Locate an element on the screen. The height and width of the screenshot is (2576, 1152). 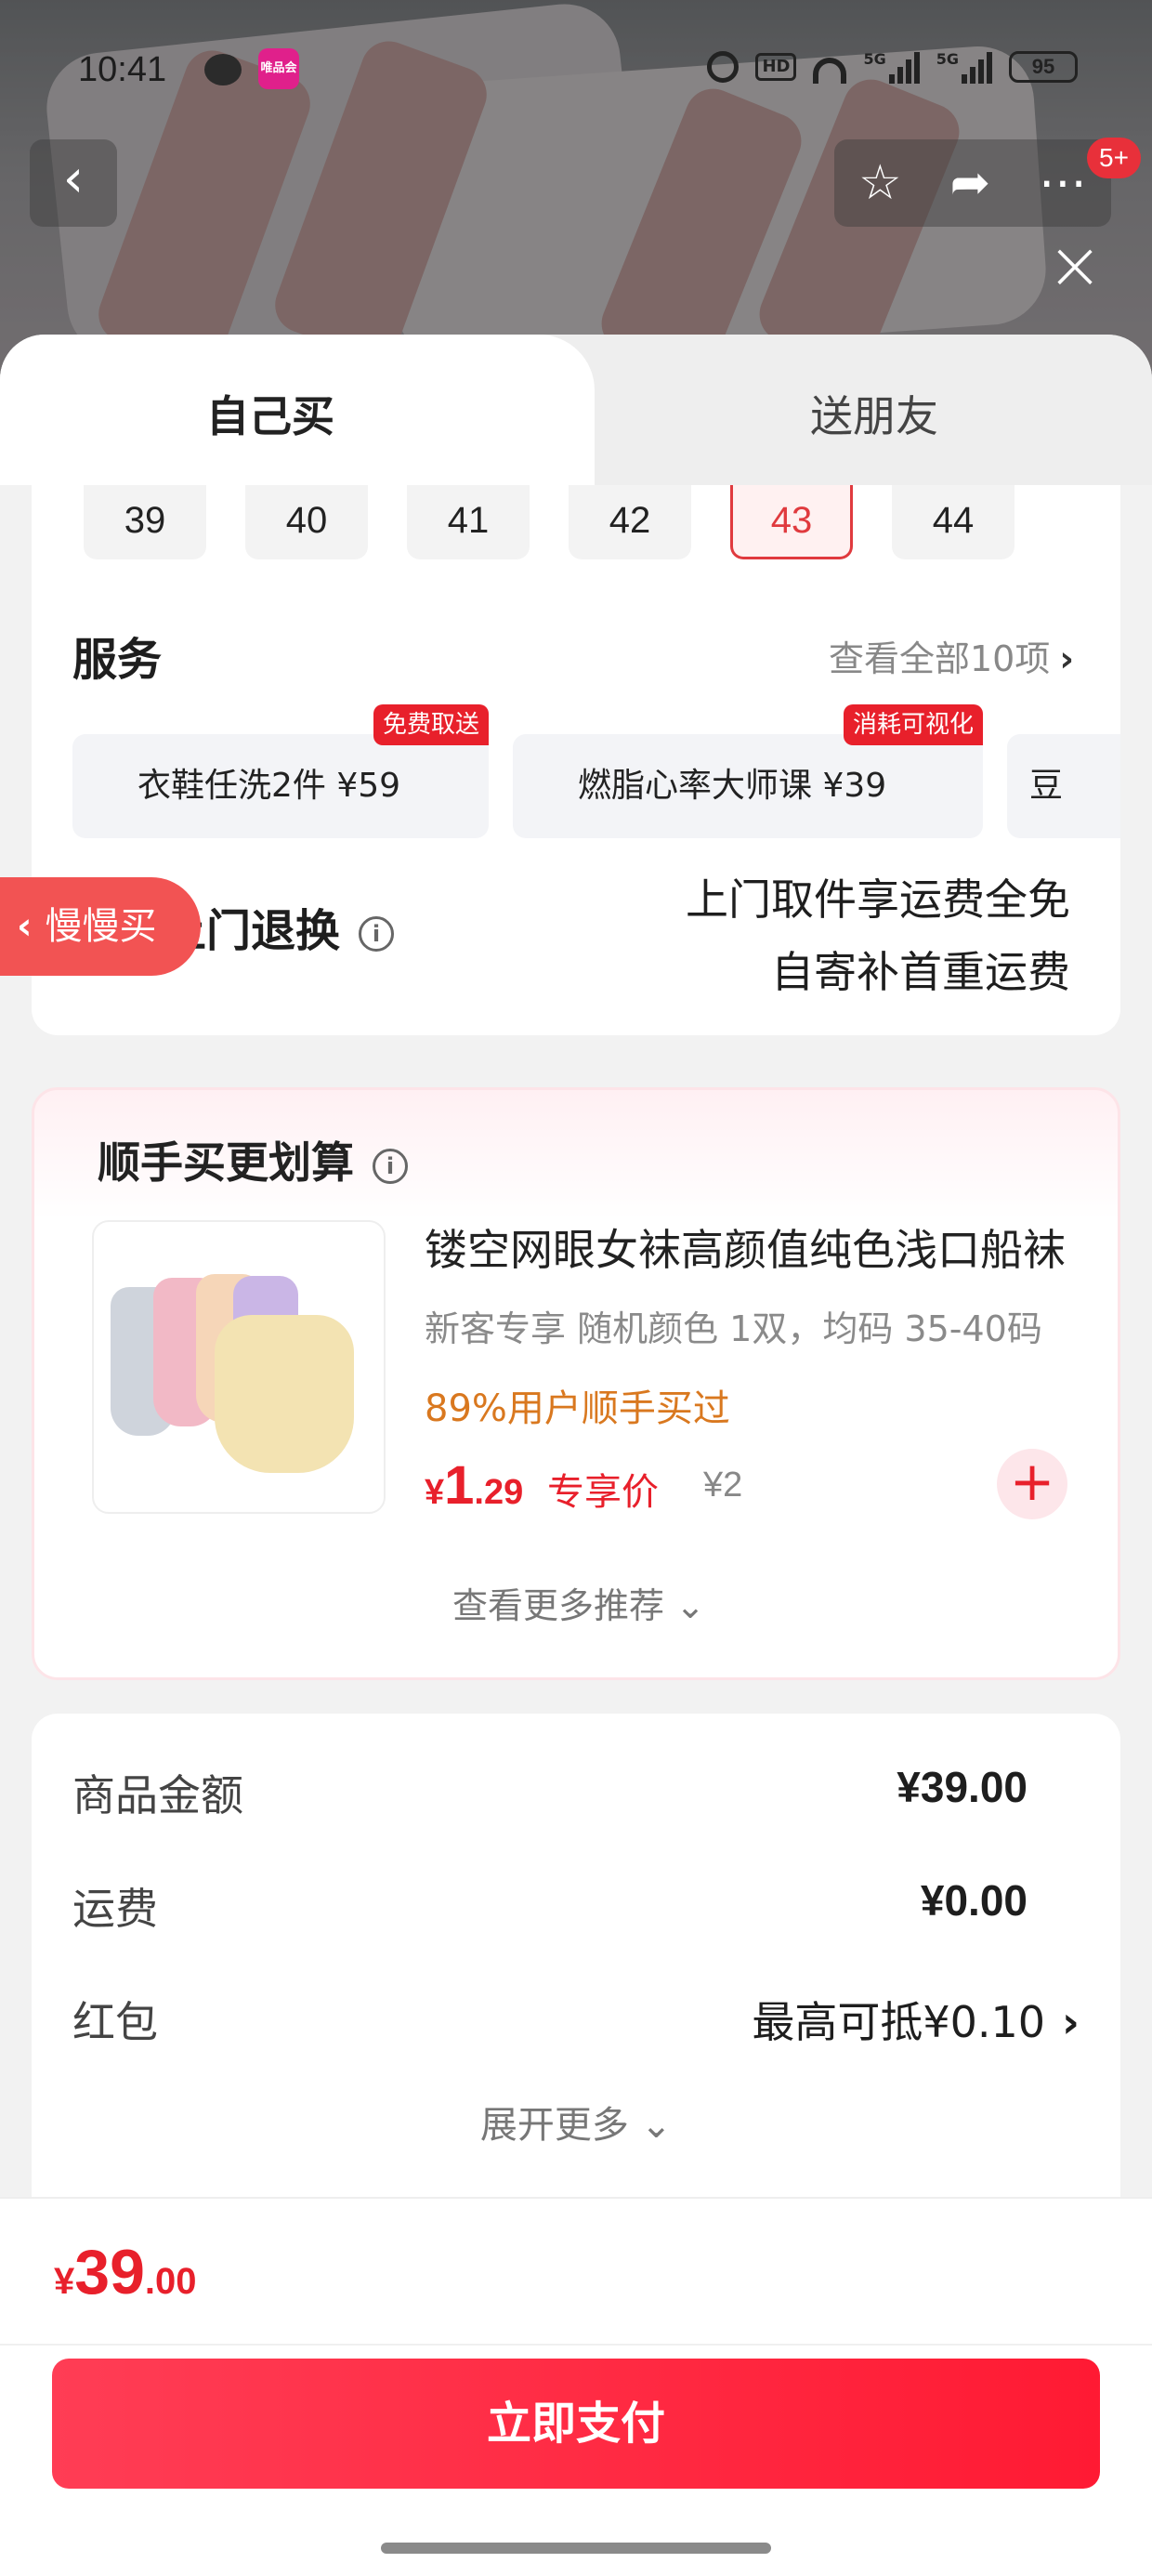
addon-title-text: 顺手买更划算 is located at coordinates (226, 1162).